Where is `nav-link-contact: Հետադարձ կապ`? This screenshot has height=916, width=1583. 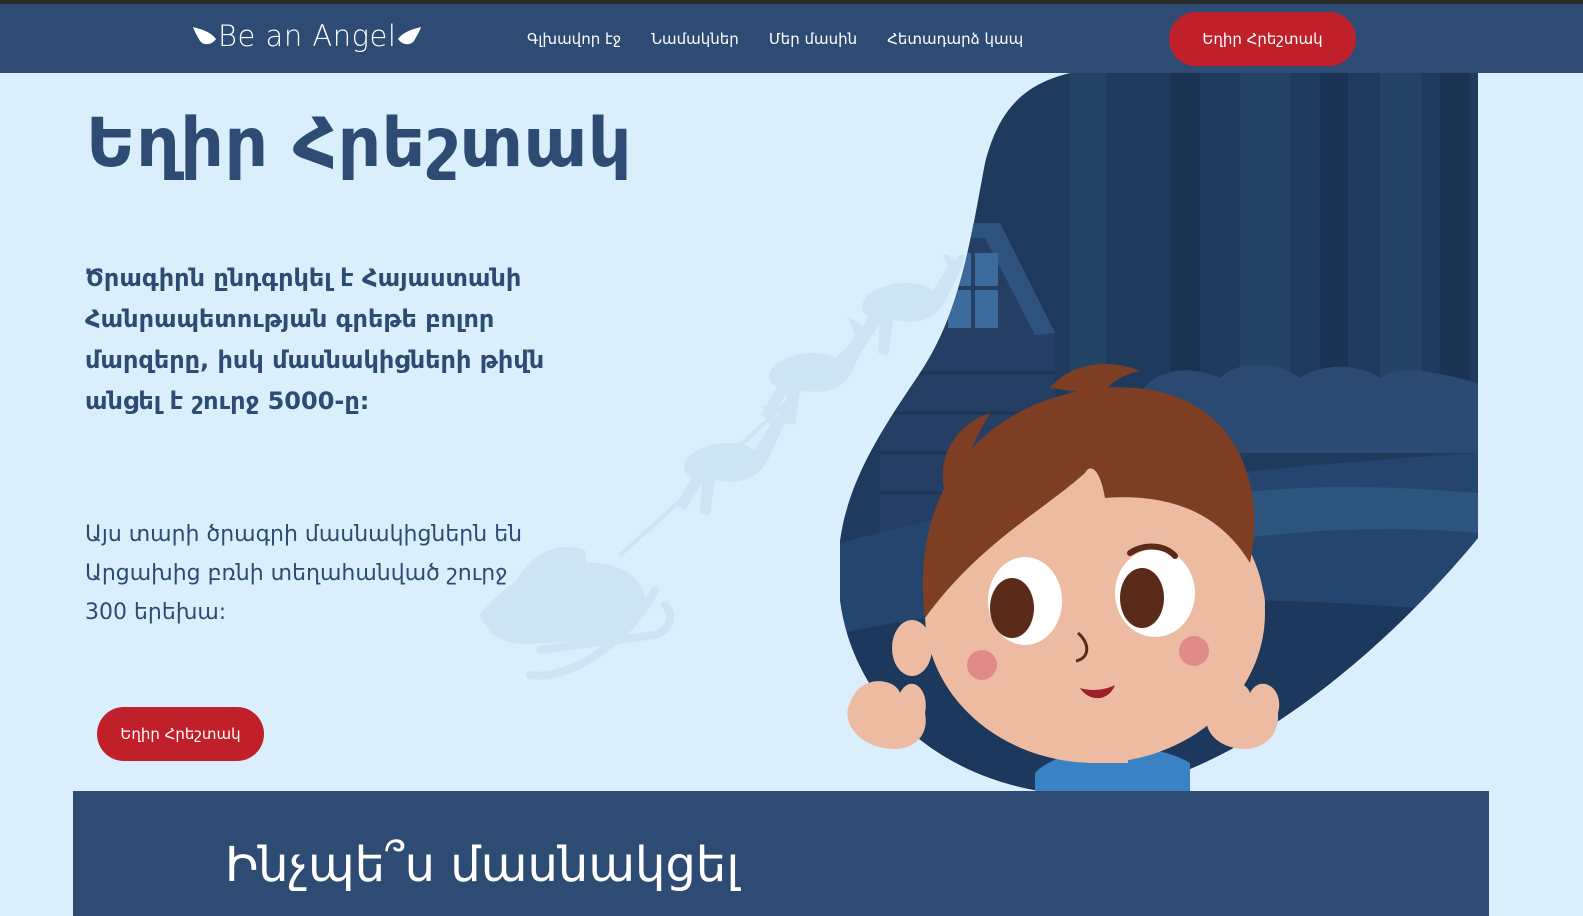 nav-link-contact: Հետադարձ կապ is located at coordinates (955, 39).